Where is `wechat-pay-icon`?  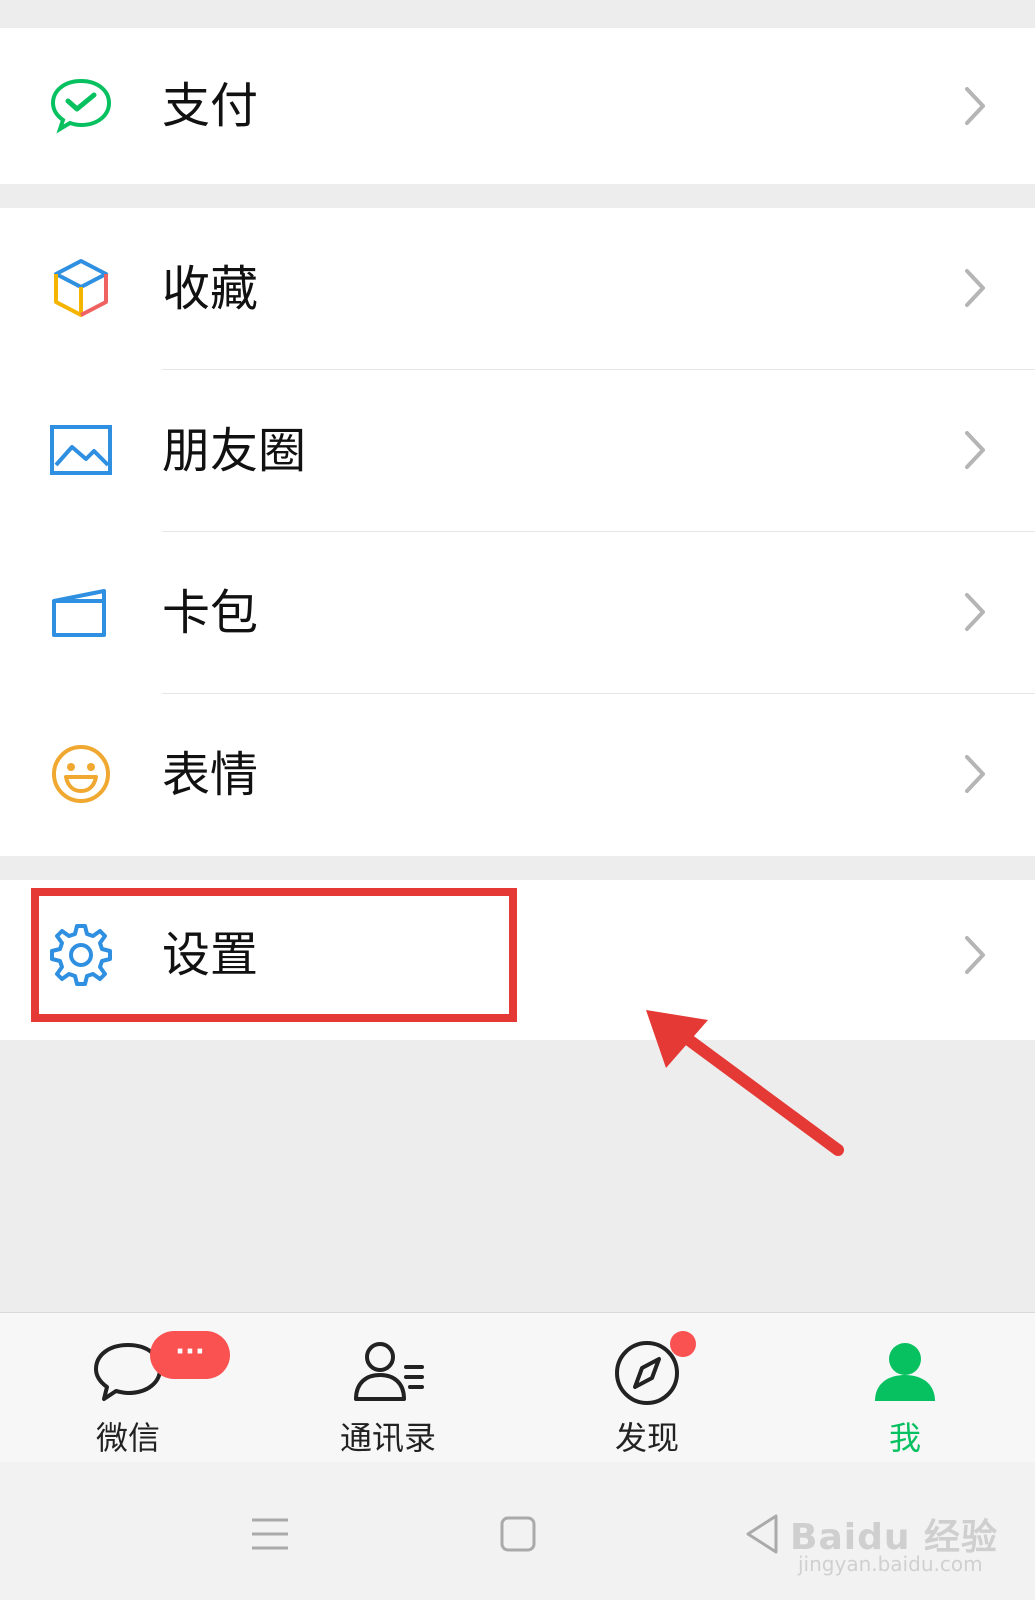
wechat-pay-icon is located at coordinates (81, 106).